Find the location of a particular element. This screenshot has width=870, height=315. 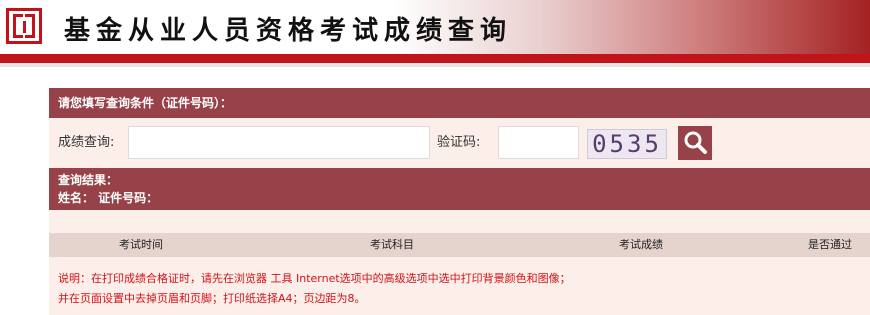

search-button is located at coordinates (695, 143).